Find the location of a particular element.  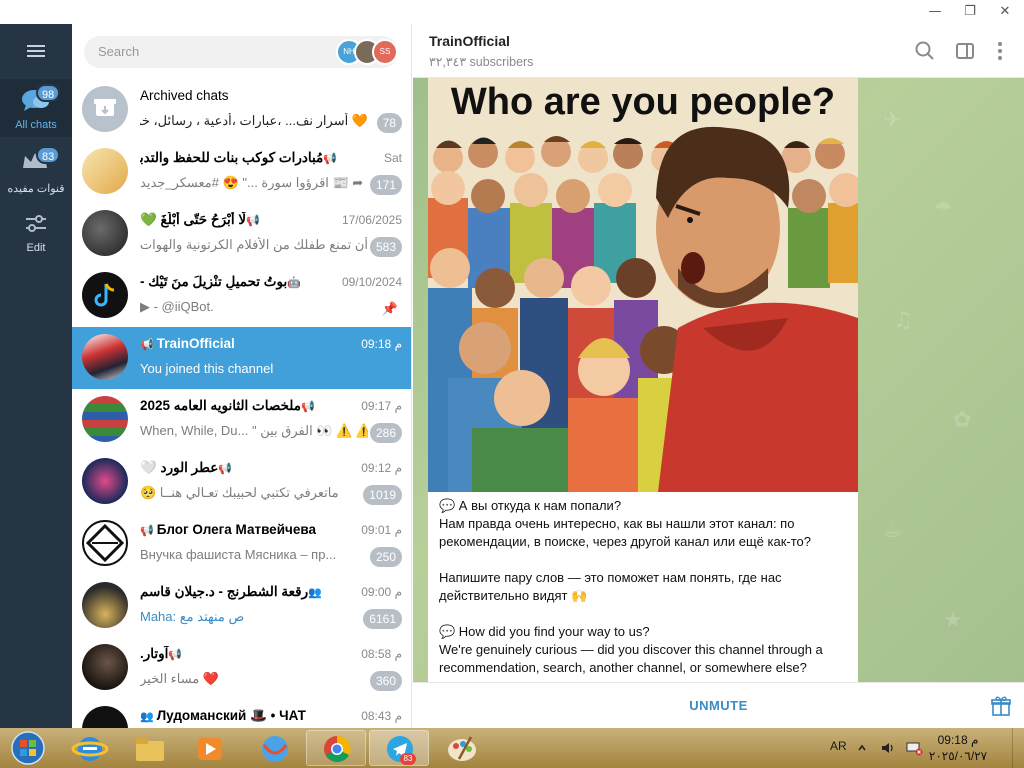

chat-title: رقعة الشطرنج - د.جيلان قاسم is located at coordinates (224, 591).